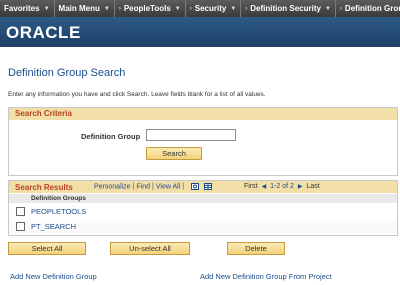 The image size is (400, 285). What do you see at coordinates (53, 276) in the screenshot?
I see `add-new-definition-group-link: Add New Definition Group` at bounding box center [53, 276].